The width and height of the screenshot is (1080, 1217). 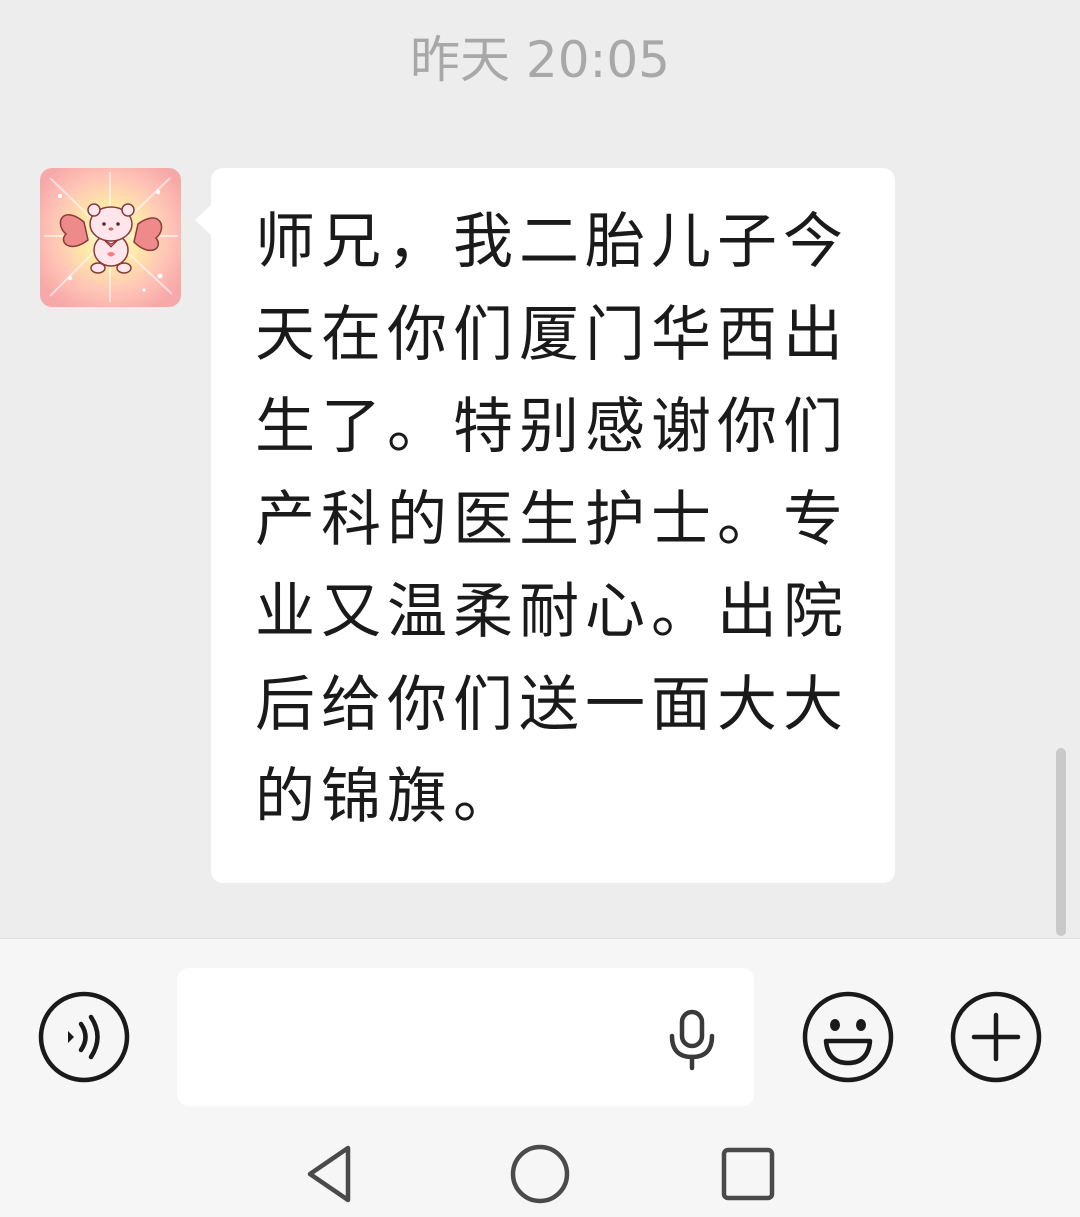 I want to click on nav-home-button, so click(x=540, y=1174).